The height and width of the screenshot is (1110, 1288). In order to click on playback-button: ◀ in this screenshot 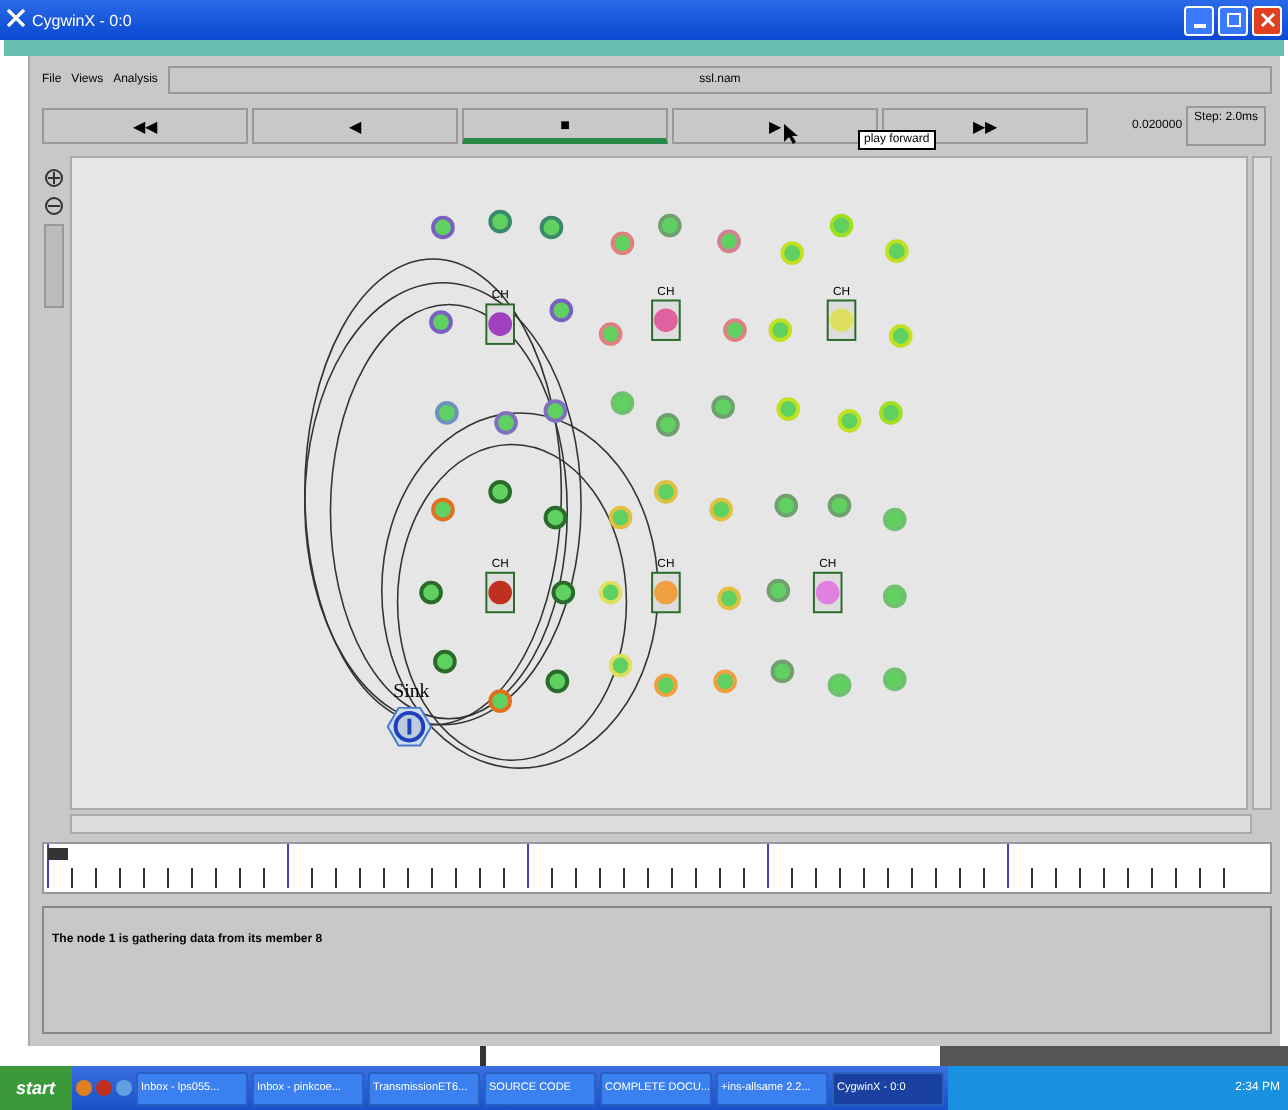, I will do `click(355, 126)`.